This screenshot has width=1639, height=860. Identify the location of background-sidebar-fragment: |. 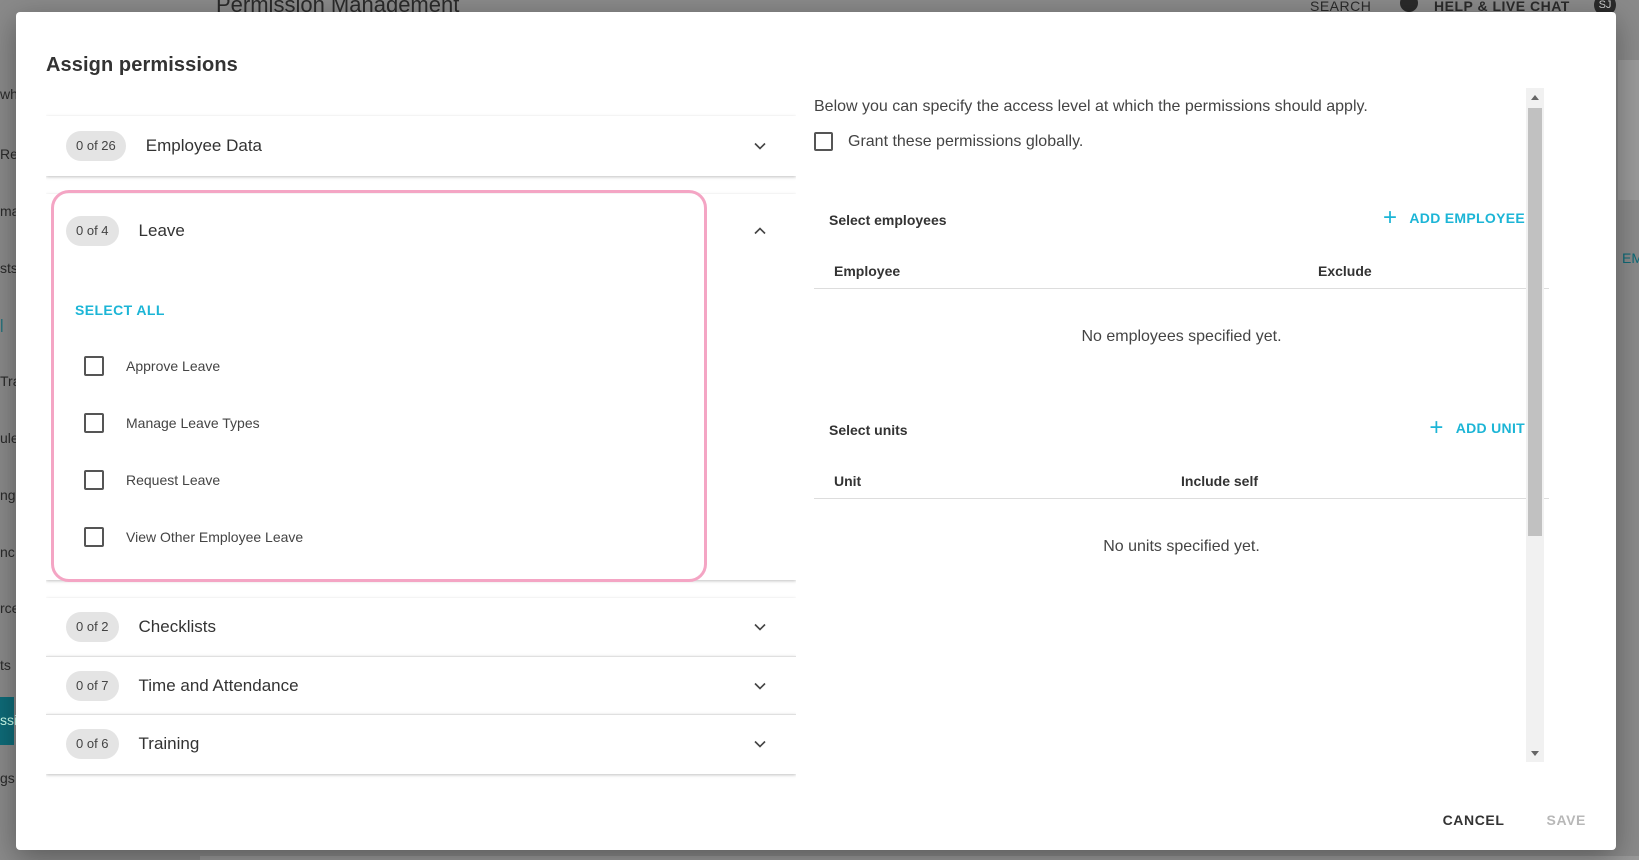
(2, 324).